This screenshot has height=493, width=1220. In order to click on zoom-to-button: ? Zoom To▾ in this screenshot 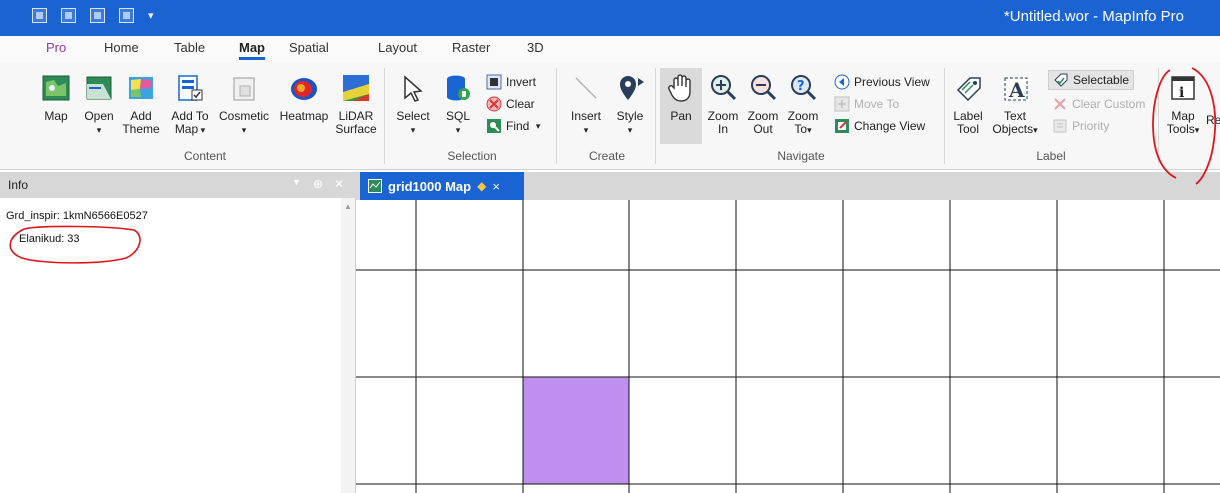, I will do `click(803, 104)`.